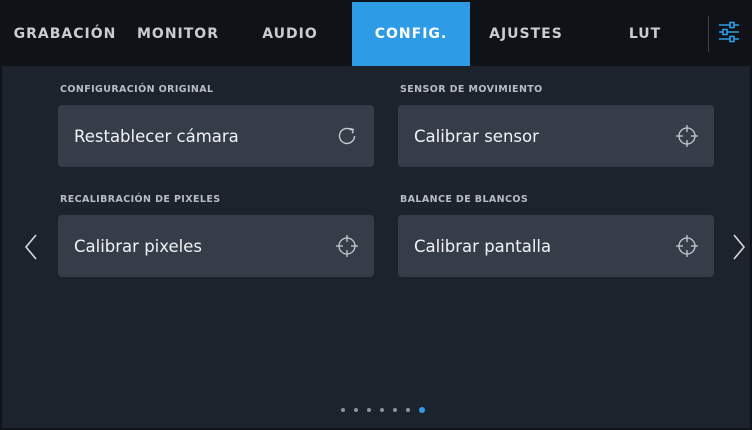  Describe the element at coordinates (556, 136) in the screenshot. I see `calibrate-sensor-button: Calibrar sensor` at that location.